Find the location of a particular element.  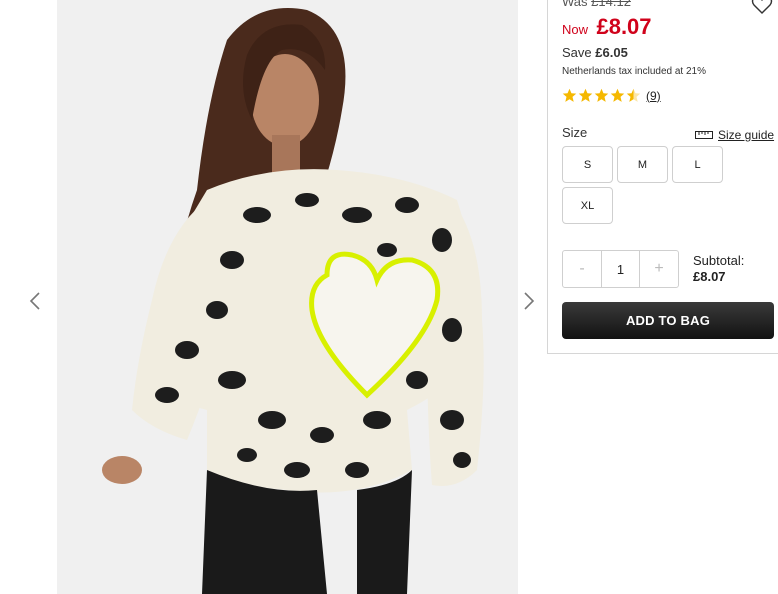

review-count-link: (9) is located at coordinates (653, 96).